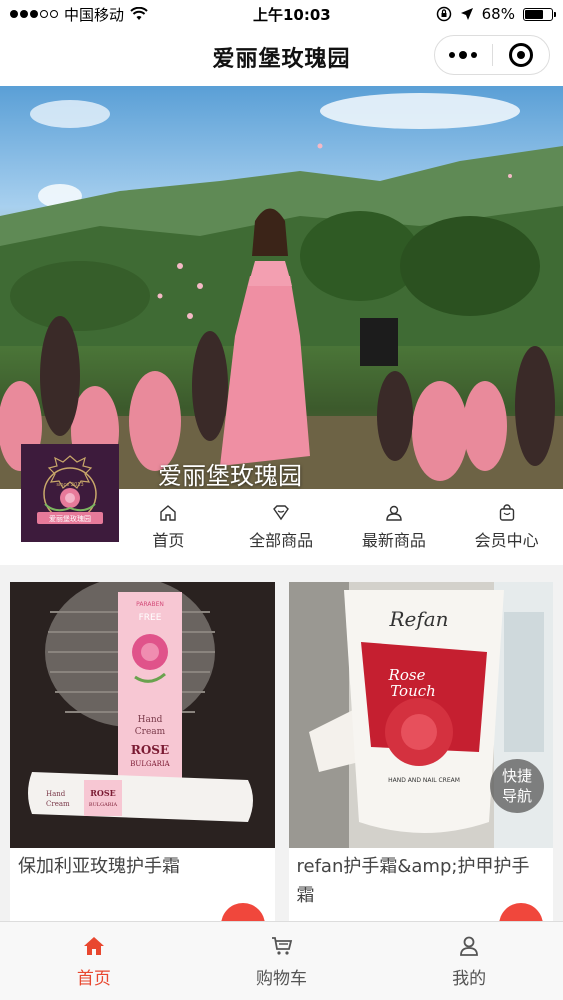 The width and height of the screenshot is (563, 1000). What do you see at coordinates (516, 796) in the screenshot?
I see `quick-nav-label: 导航` at bounding box center [516, 796].